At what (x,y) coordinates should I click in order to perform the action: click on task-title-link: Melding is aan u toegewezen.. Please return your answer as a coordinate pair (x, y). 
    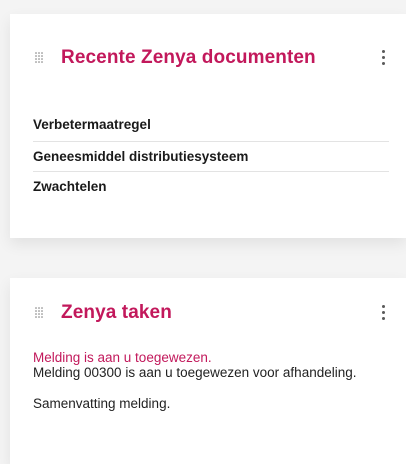
    Looking at the image, I should click on (209, 357).